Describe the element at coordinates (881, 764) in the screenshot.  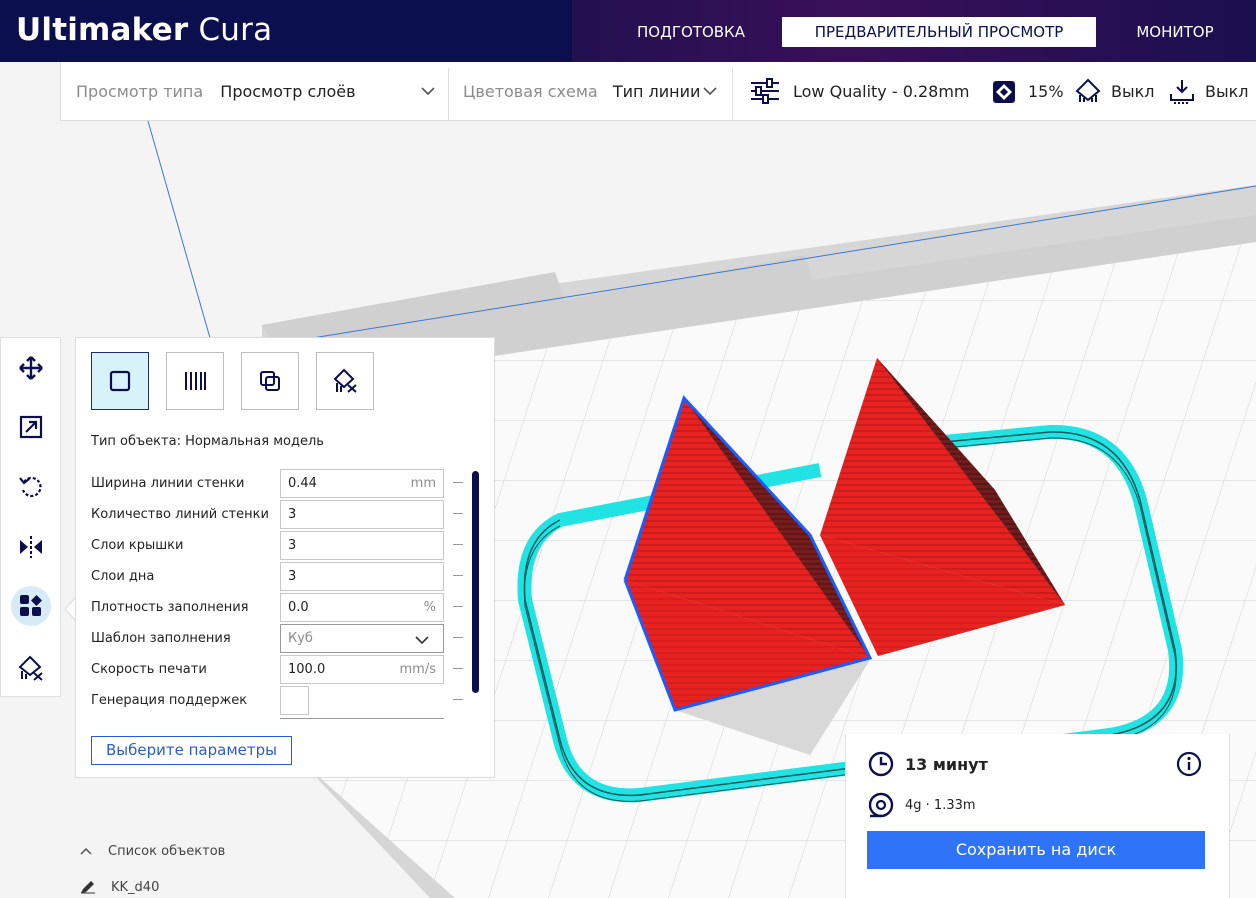
I see `clock-icon` at that location.